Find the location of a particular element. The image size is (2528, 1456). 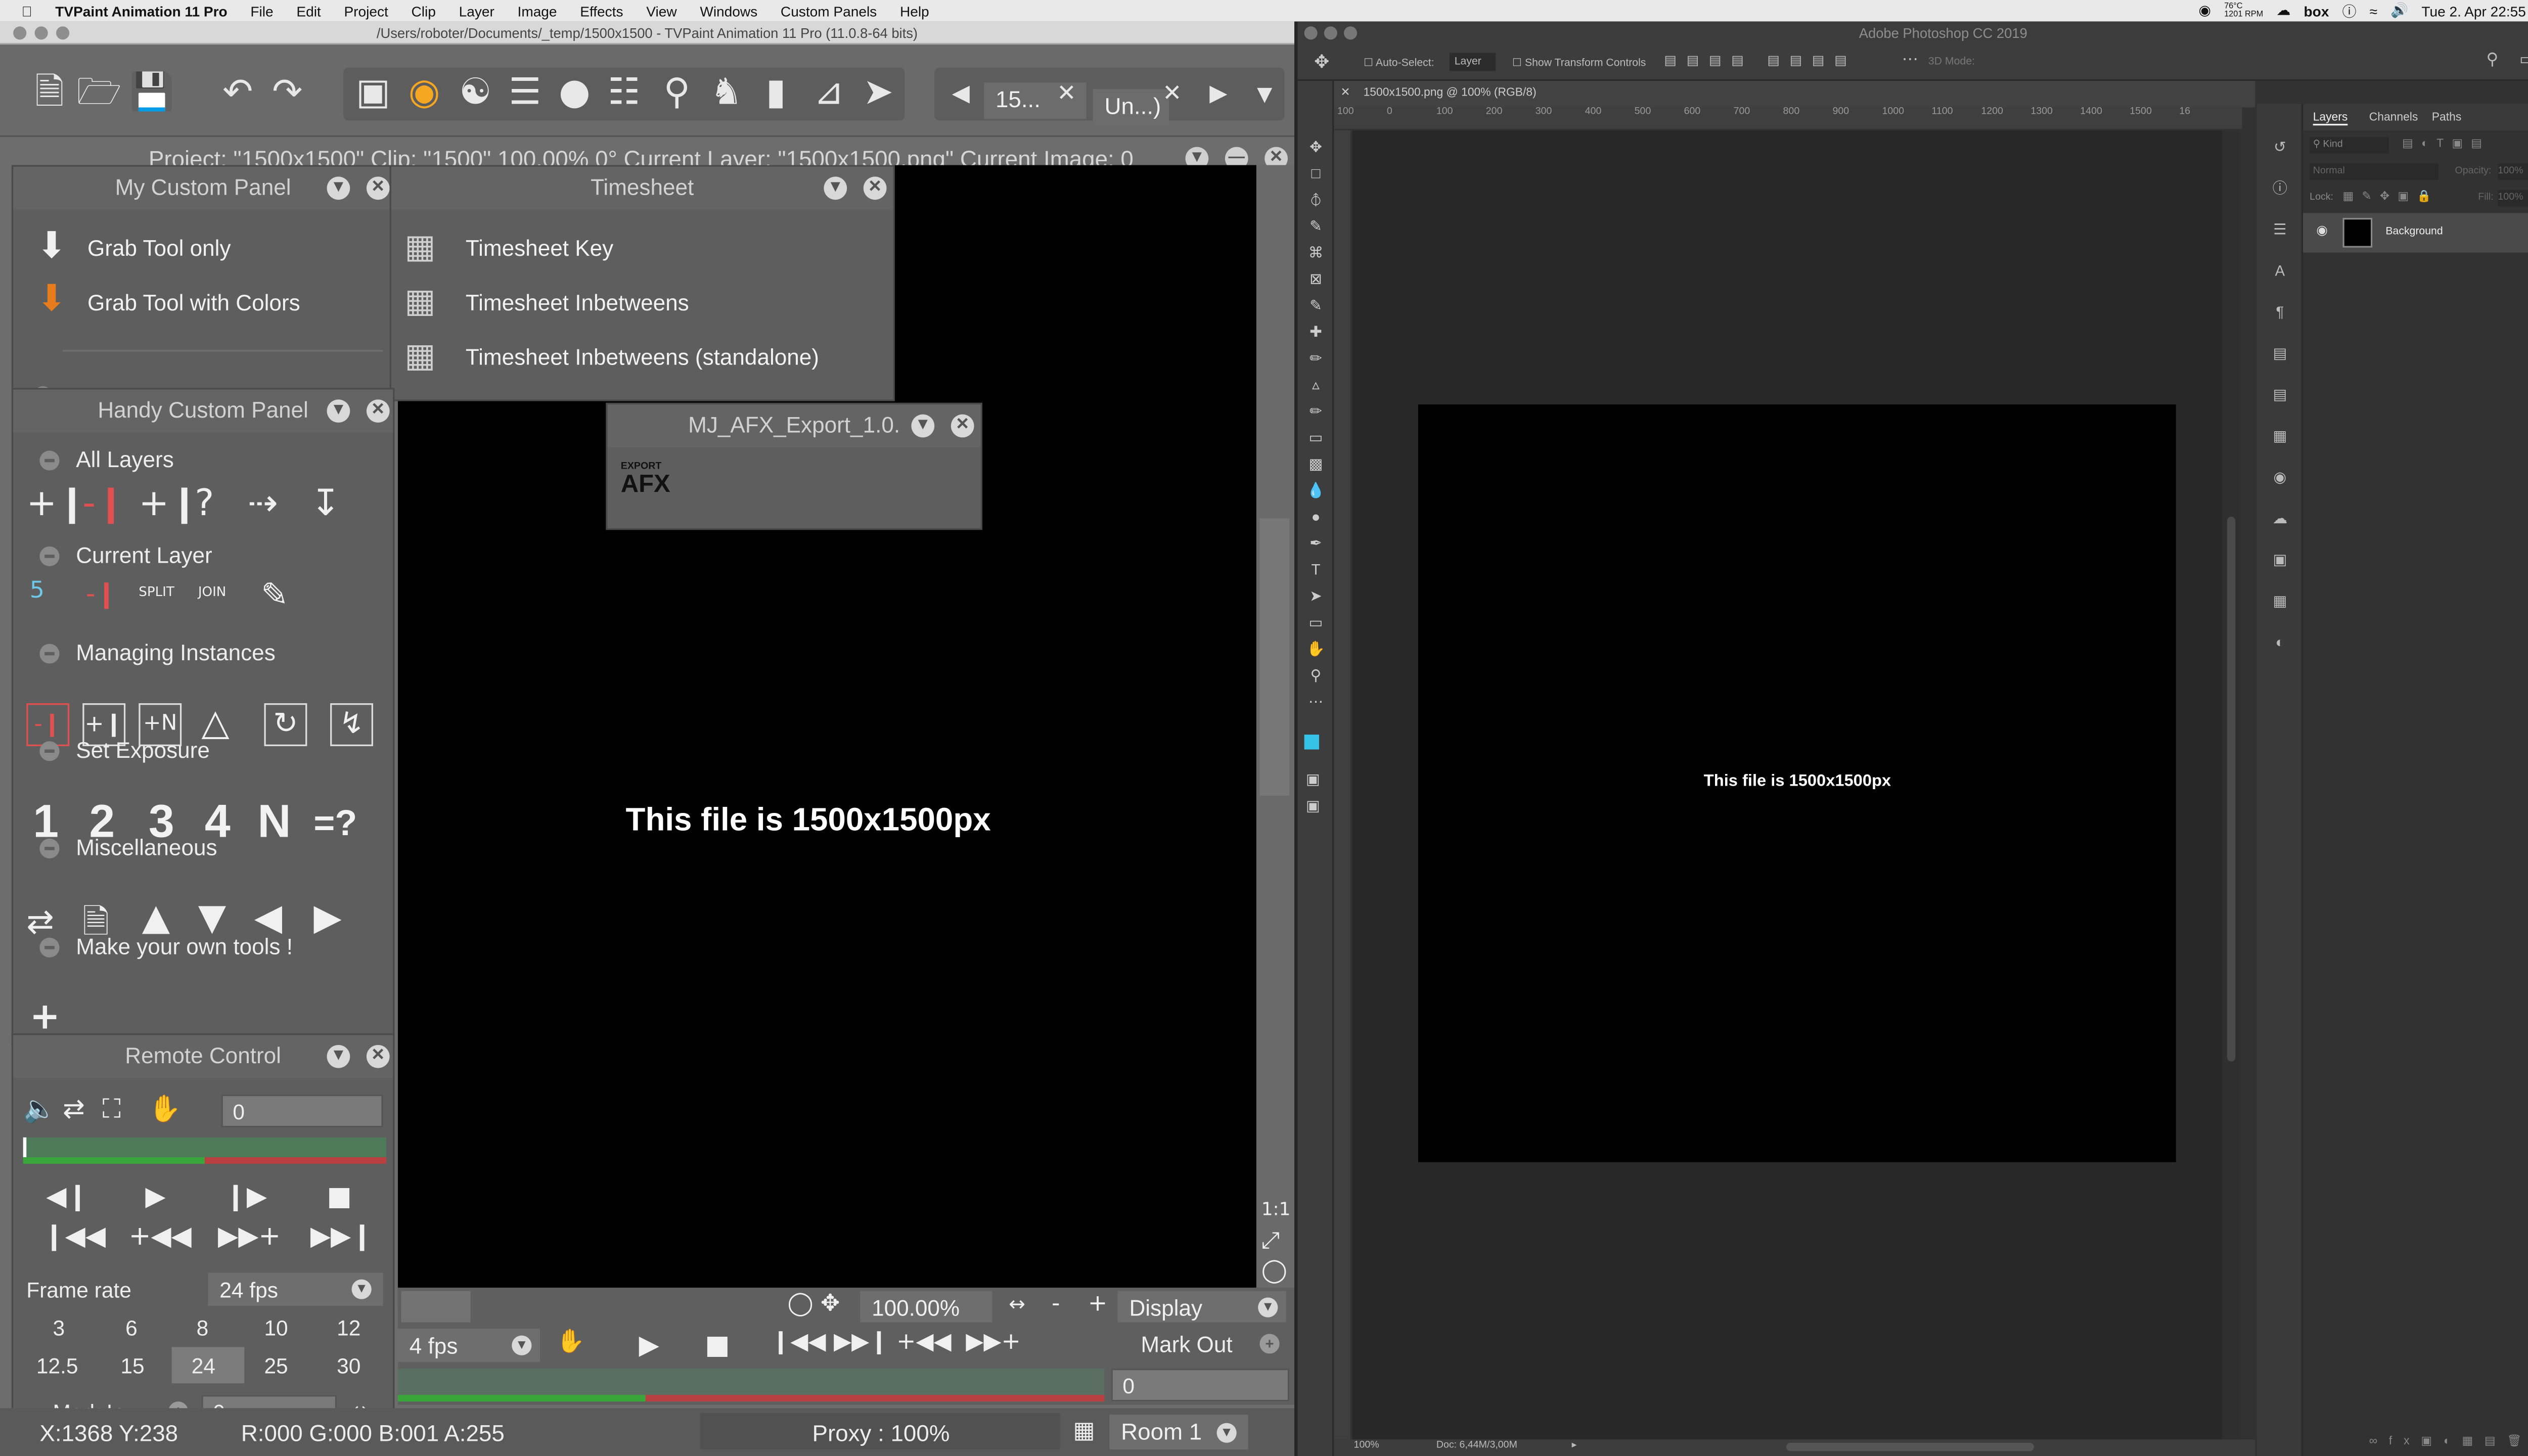

ps-search-icon: ⚲ is located at coordinates (2493, 60).